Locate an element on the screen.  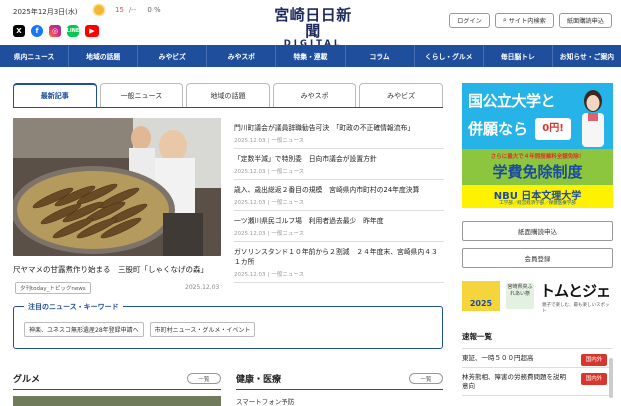
tab-underline is located at coordinates (228, 107).